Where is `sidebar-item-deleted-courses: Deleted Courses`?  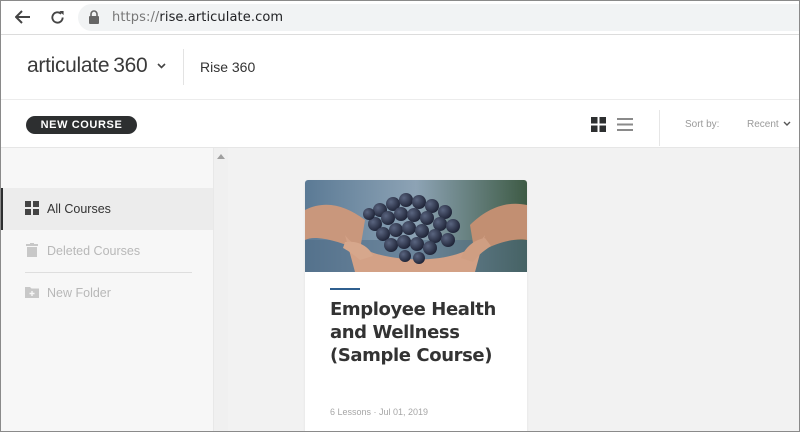 sidebar-item-deleted-courses: Deleted Courses is located at coordinates (106, 251).